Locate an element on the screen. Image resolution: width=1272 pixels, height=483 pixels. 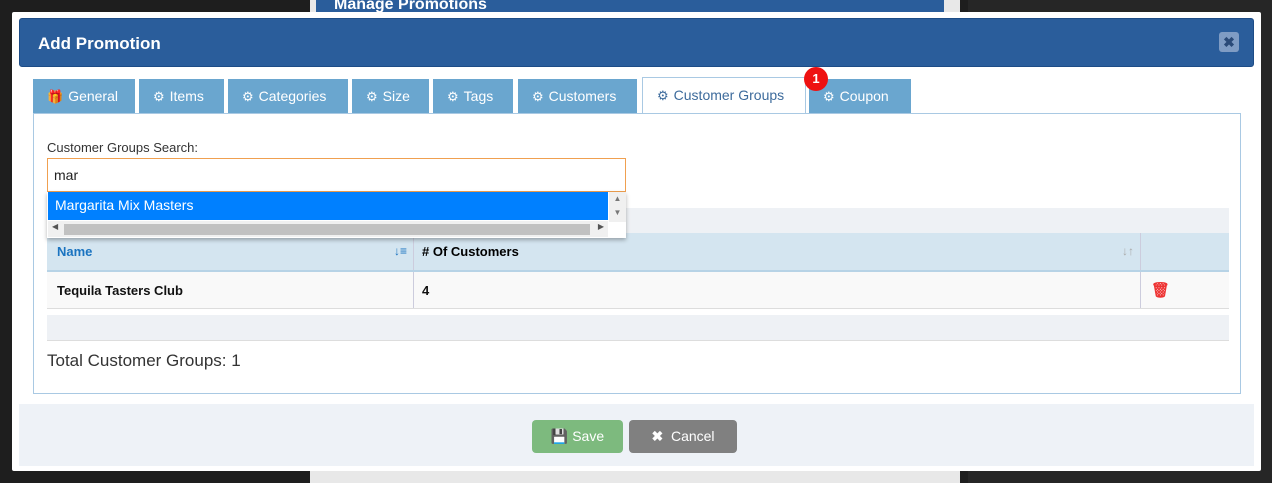
table-row: Tequila Tasters Club 4 🗑 is located at coordinates (638, 290).